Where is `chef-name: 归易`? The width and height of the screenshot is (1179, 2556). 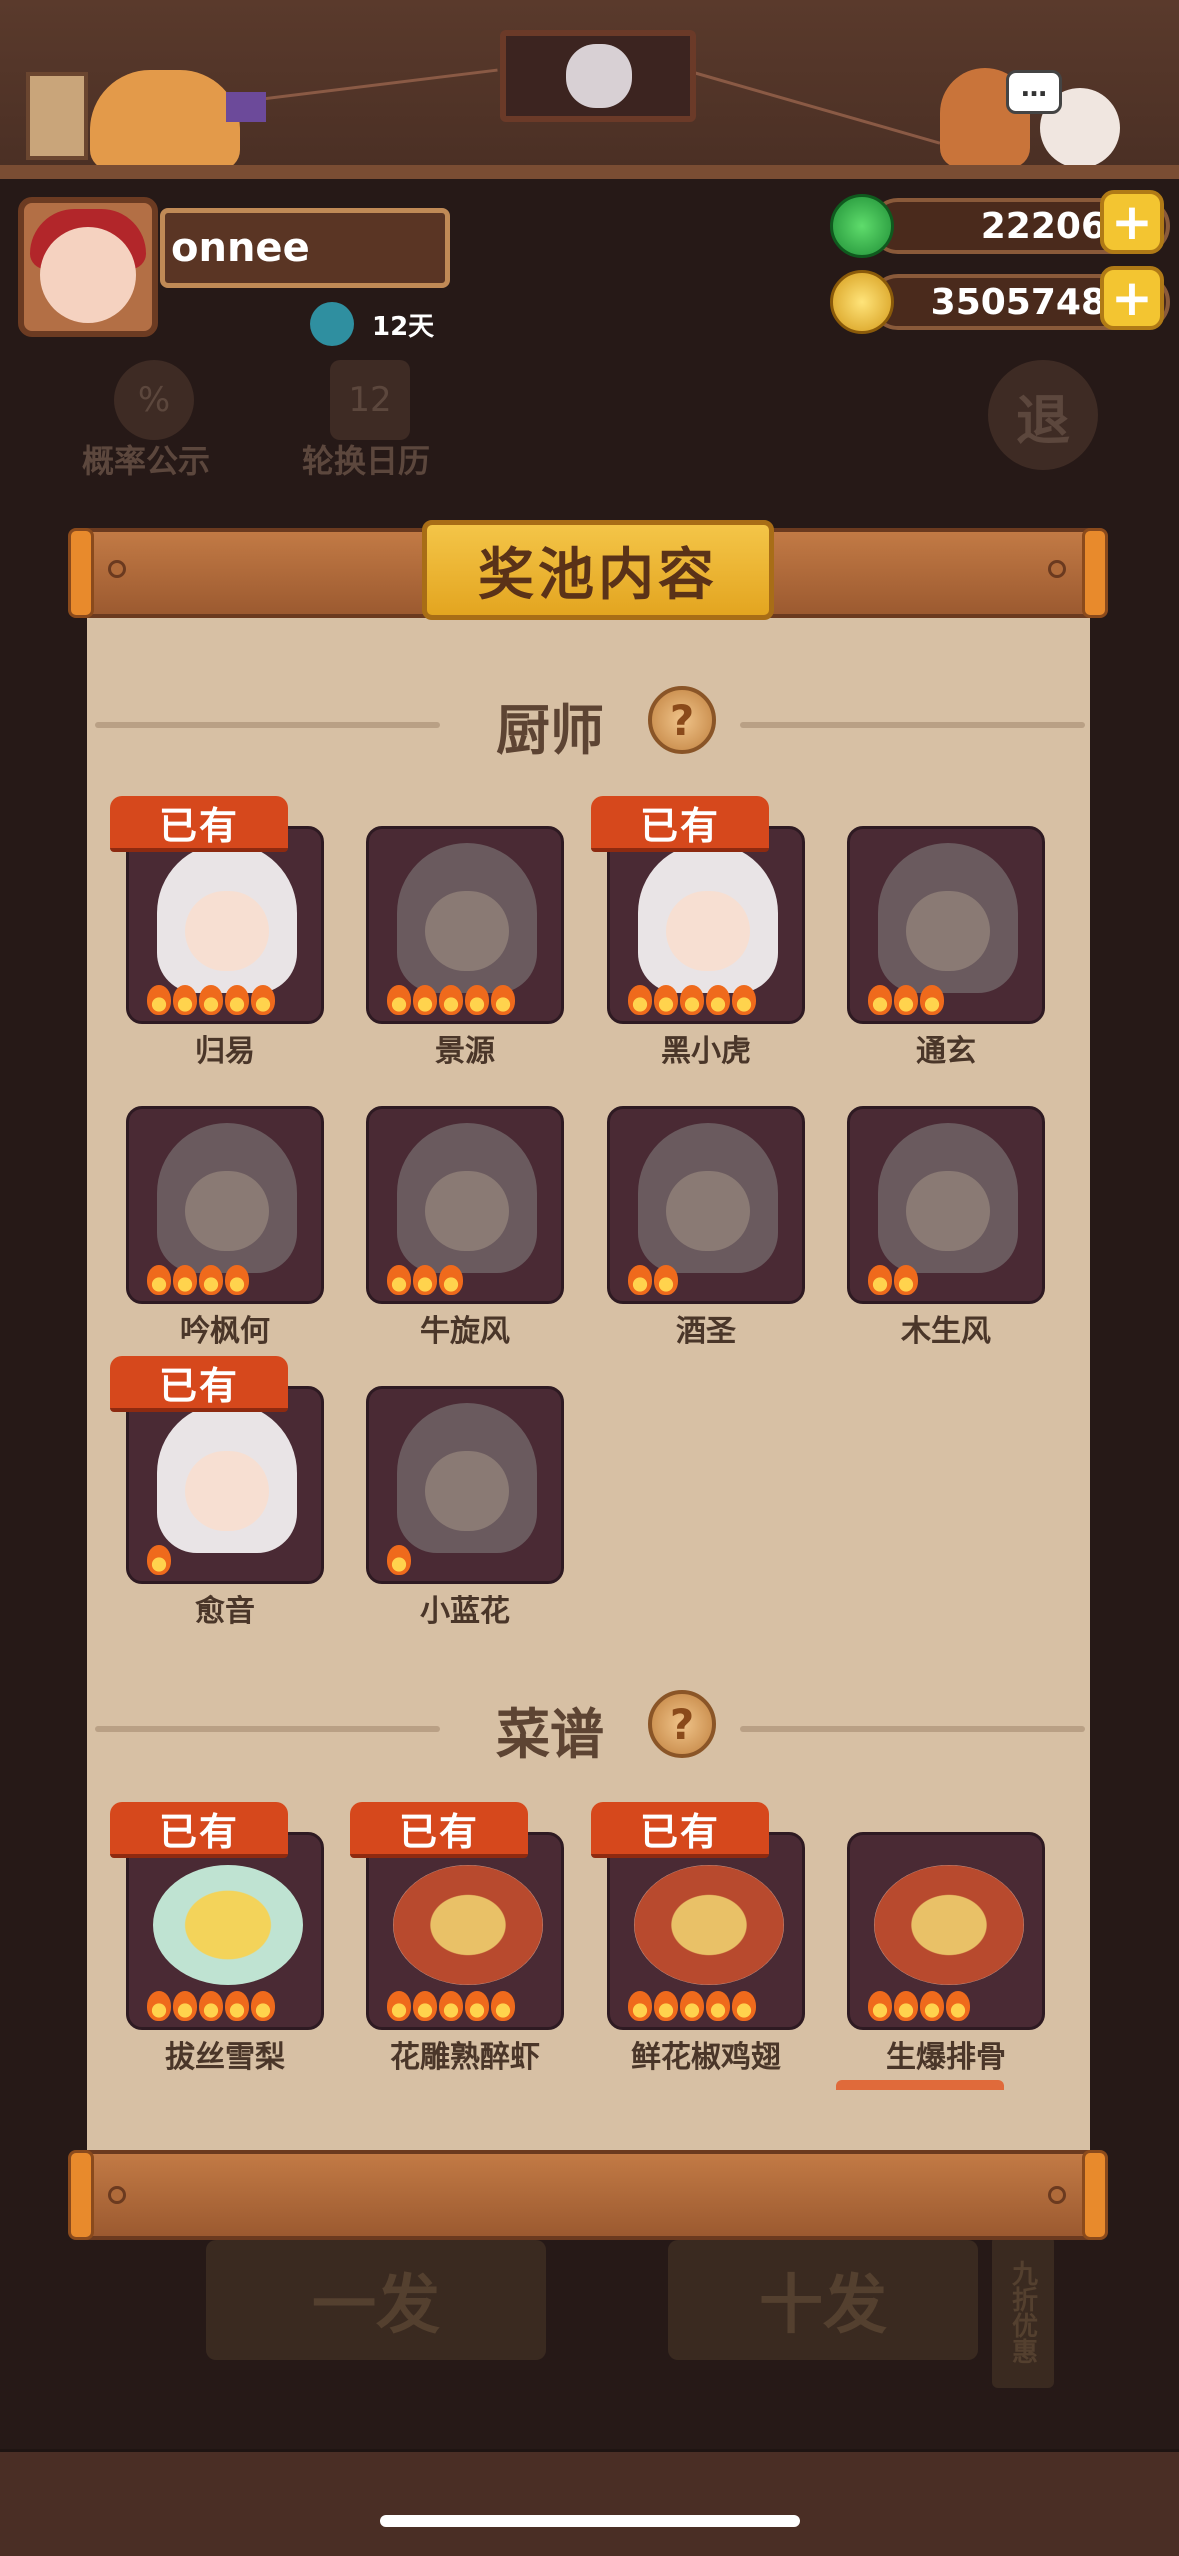
chef-name: 归易 is located at coordinates (225, 1051).